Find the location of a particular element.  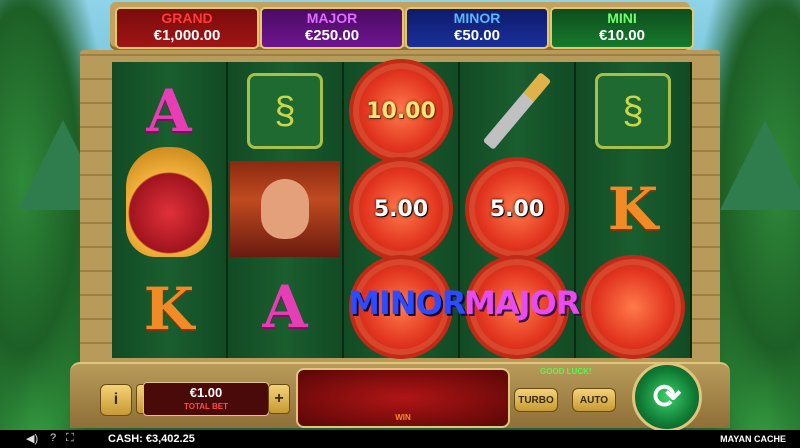

turbo-button: TURBO is located at coordinates (536, 400).